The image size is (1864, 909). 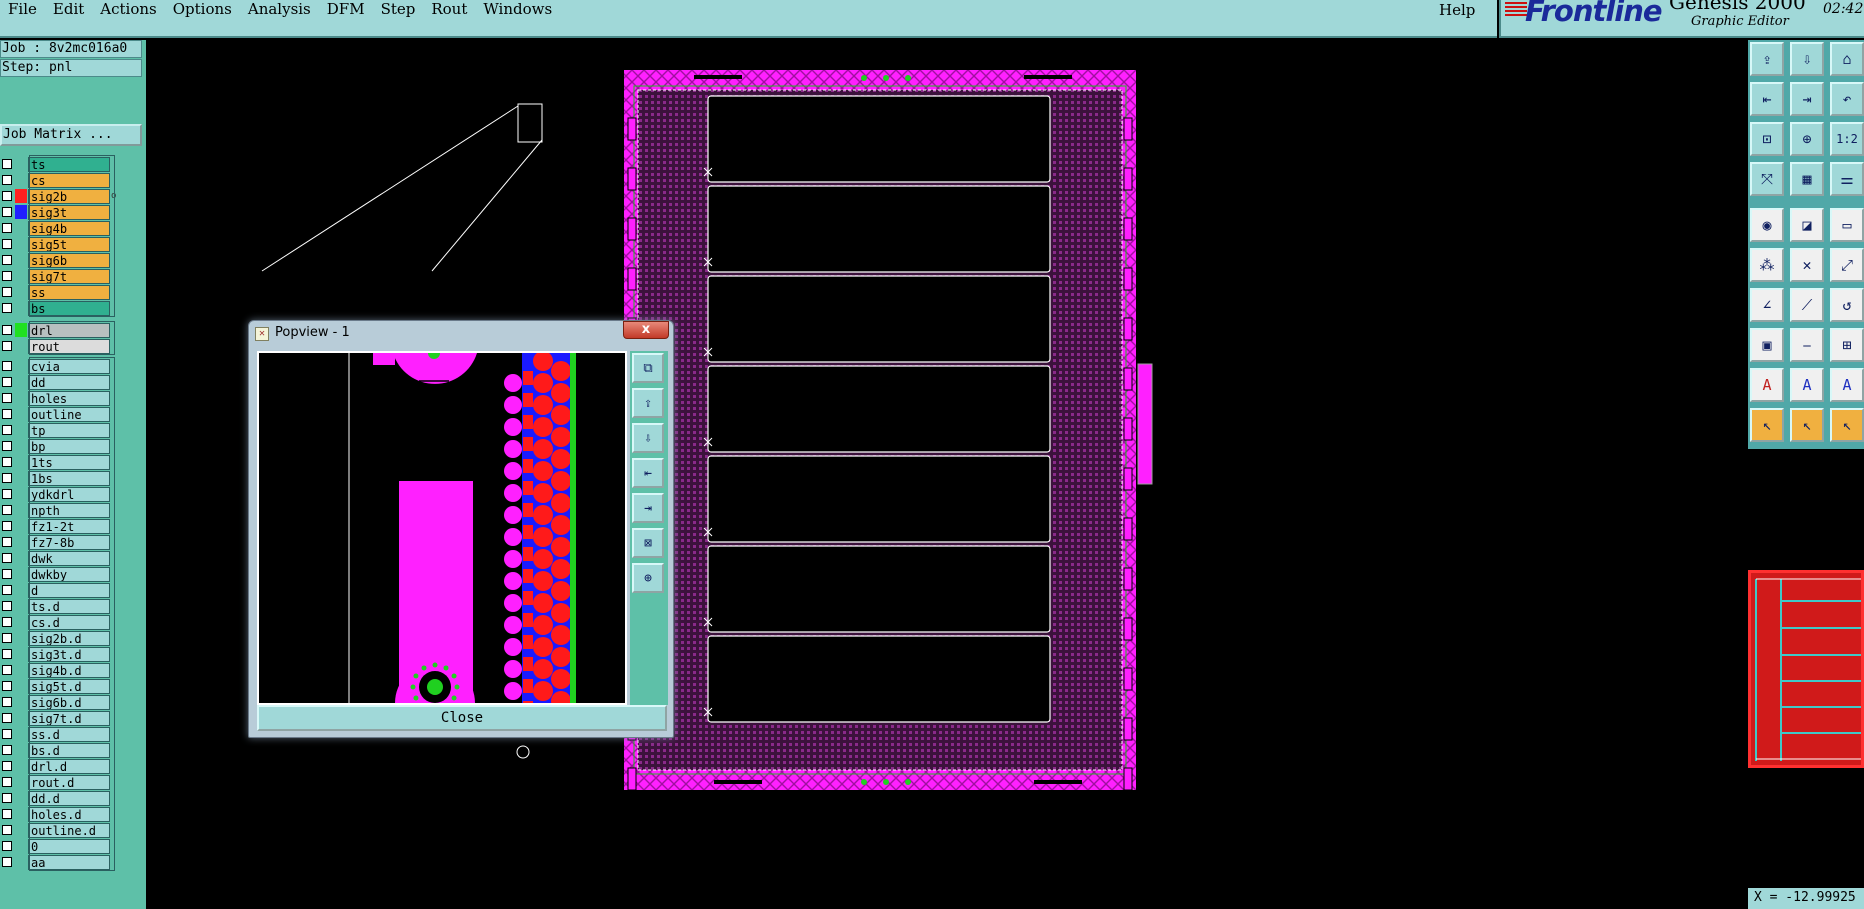 What do you see at coordinates (69, 846) in the screenshot?
I see `layer-name: 0` at bounding box center [69, 846].